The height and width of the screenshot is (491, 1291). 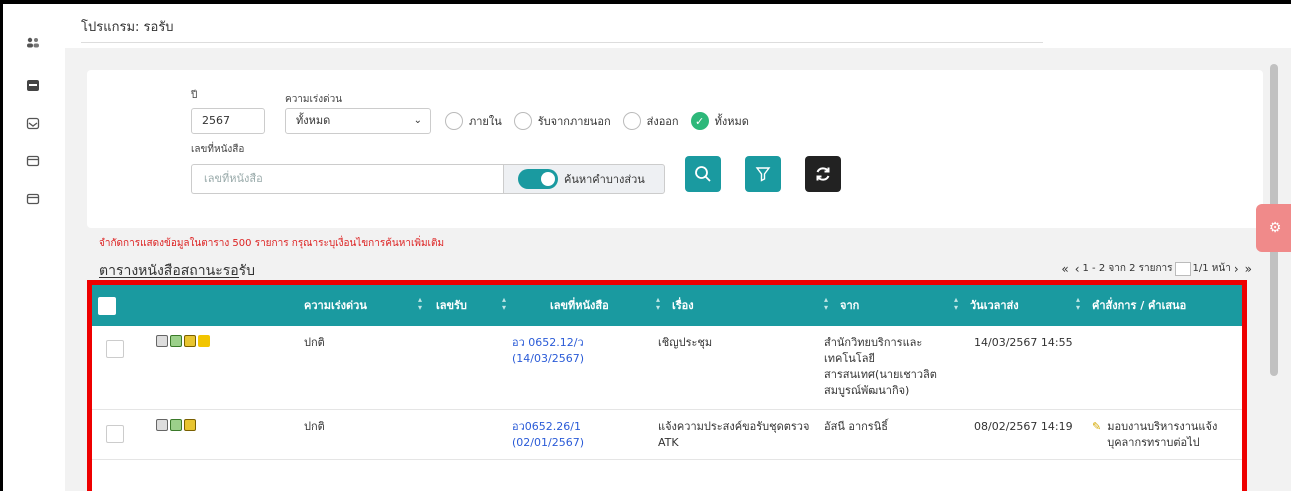 What do you see at coordinates (849, 305) in the screenshot?
I see `col-from: จาก` at bounding box center [849, 305].